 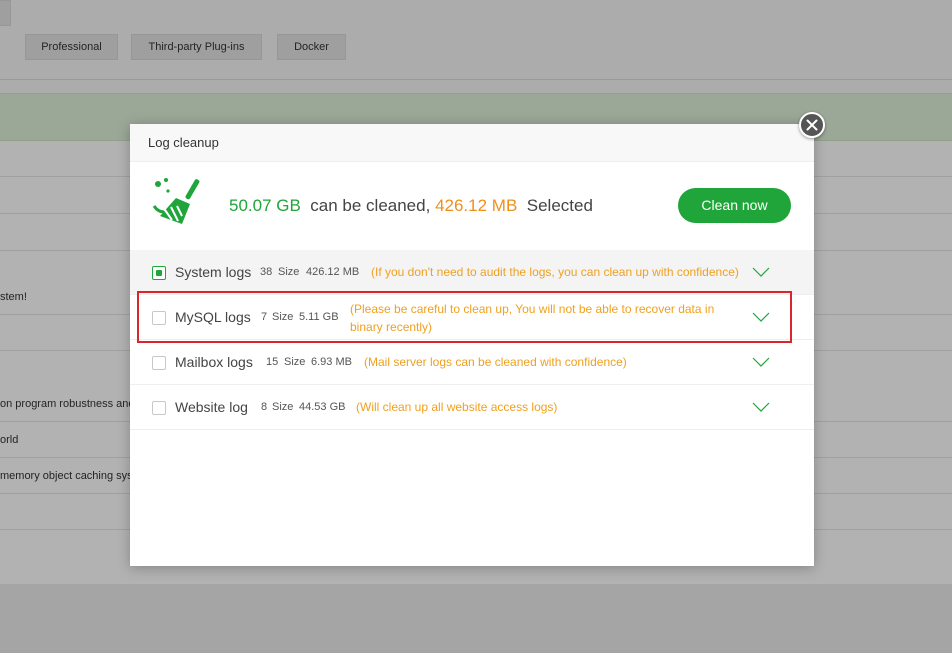 I want to click on log-count: 7, so click(x=264, y=317).